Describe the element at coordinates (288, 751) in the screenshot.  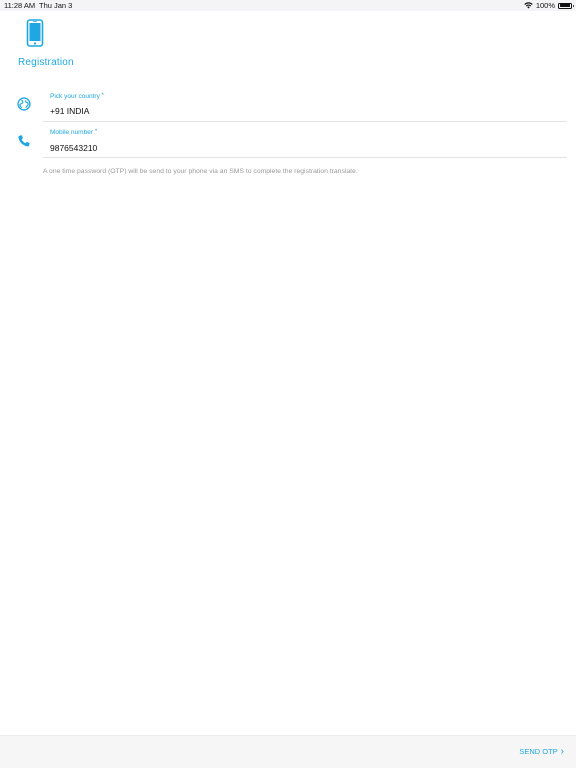
I see `bottom-bar: SEND OTP ›` at that location.